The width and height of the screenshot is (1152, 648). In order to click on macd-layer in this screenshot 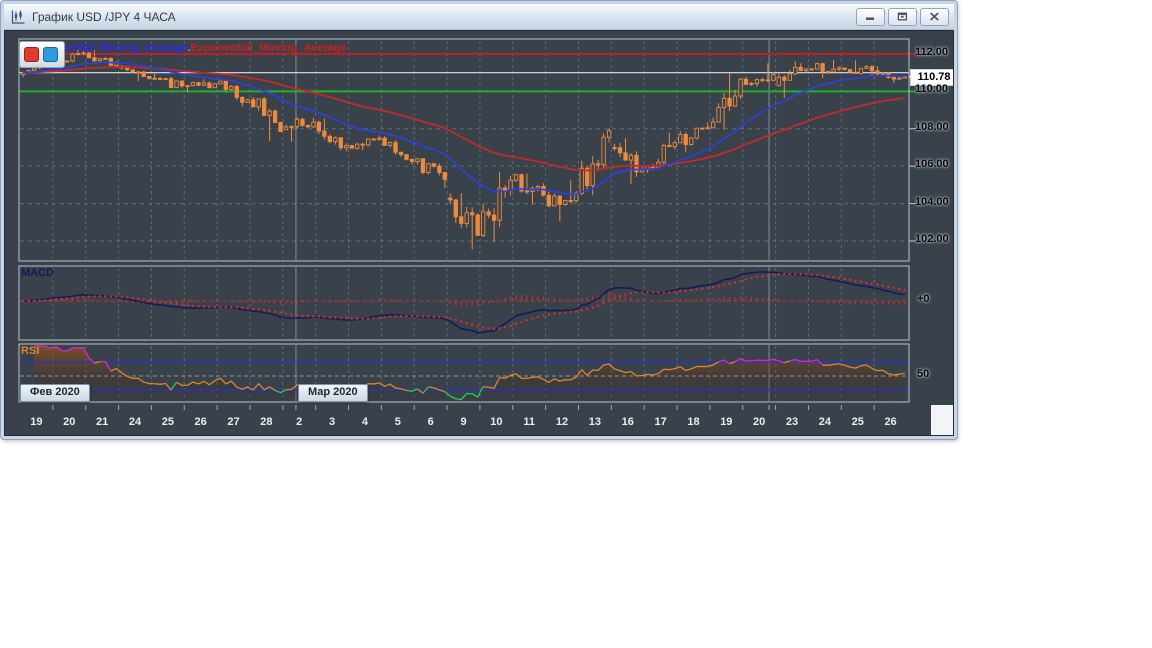, I will do `click(464, 302)`.